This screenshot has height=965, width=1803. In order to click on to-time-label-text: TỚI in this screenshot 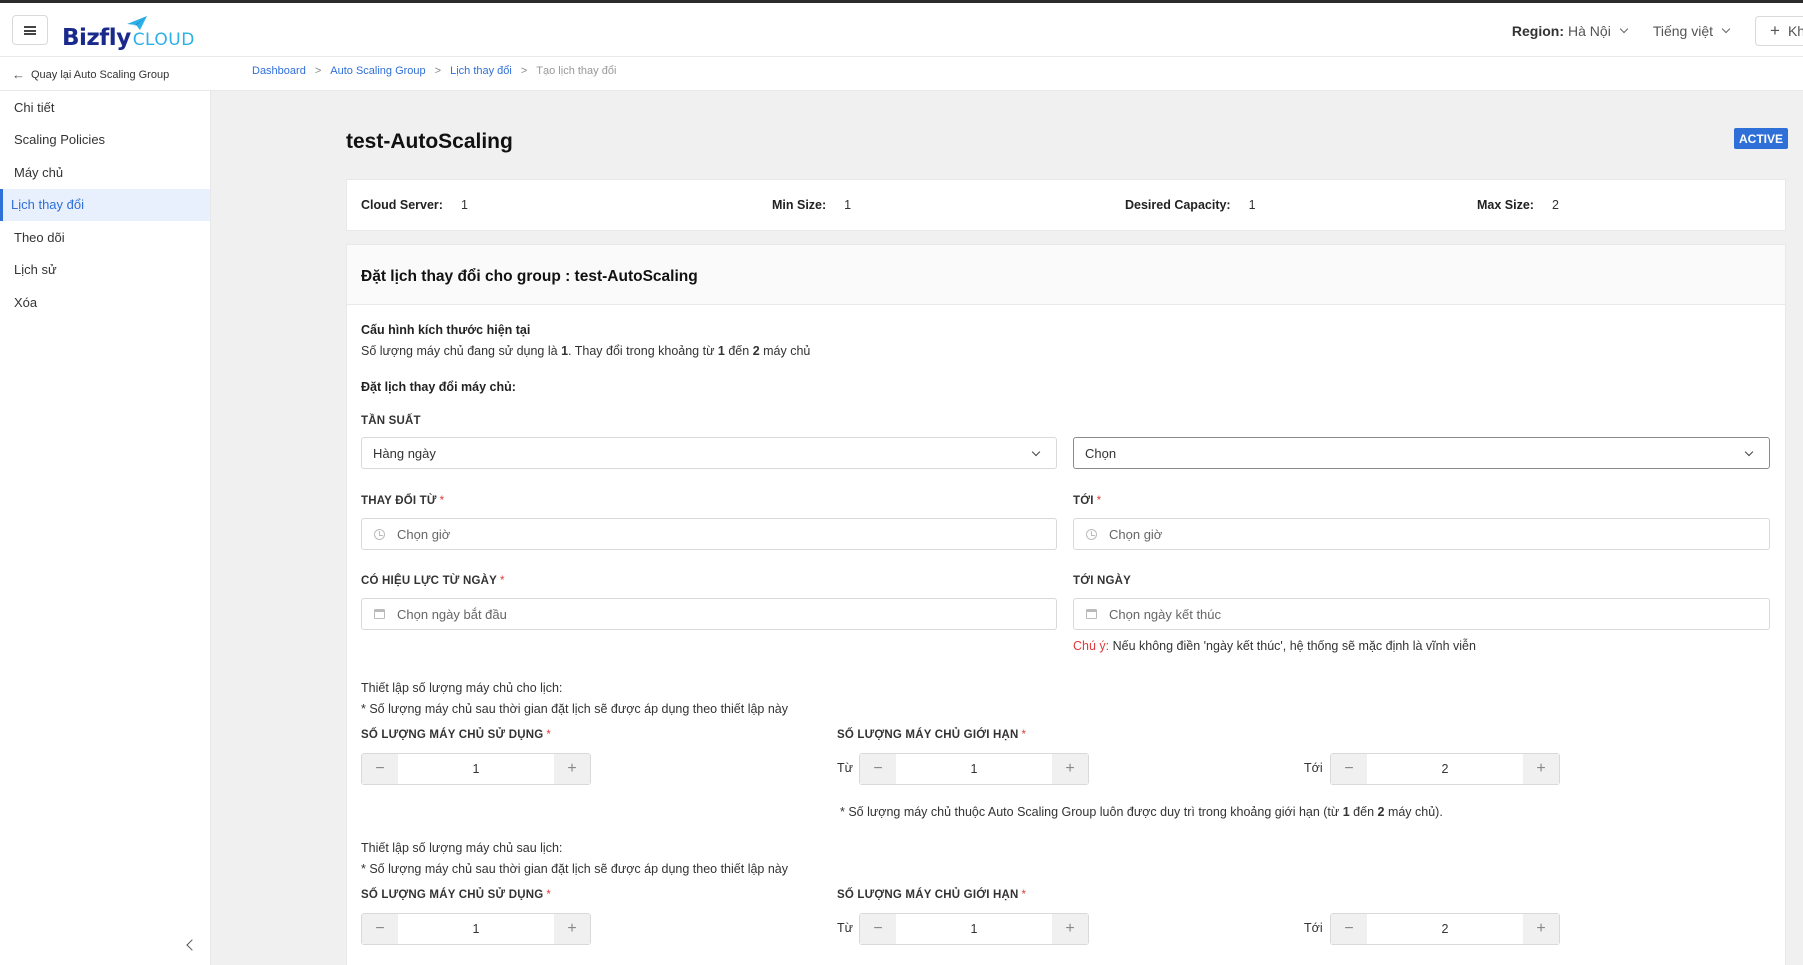, I will do `click(1083, 501)`.